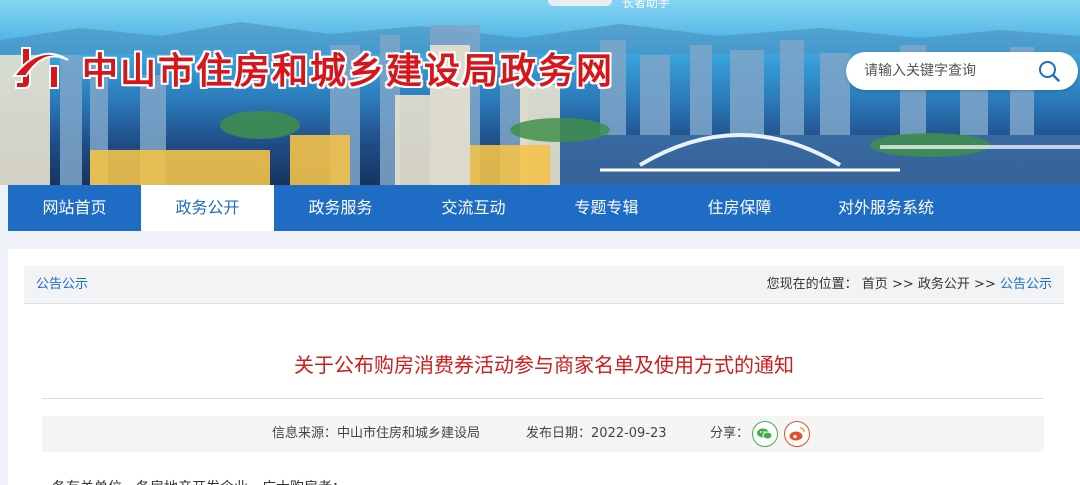  Describe the element at coordinates (74, 208) in the screenshot. I see `nav-item-home: 网站首页` at that location.